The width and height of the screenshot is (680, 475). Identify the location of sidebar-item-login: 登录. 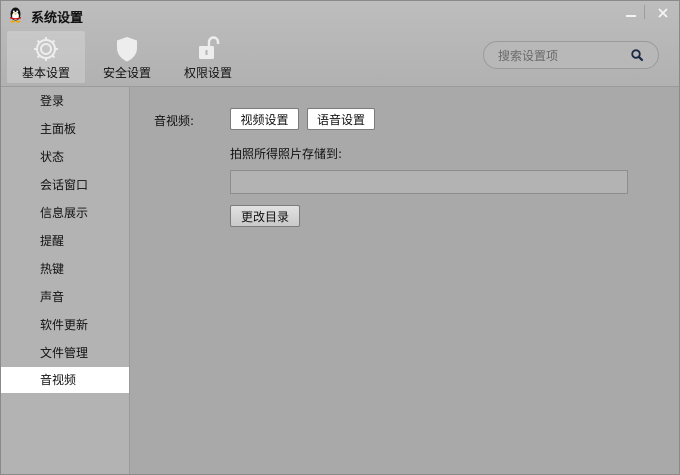
(65, 101).